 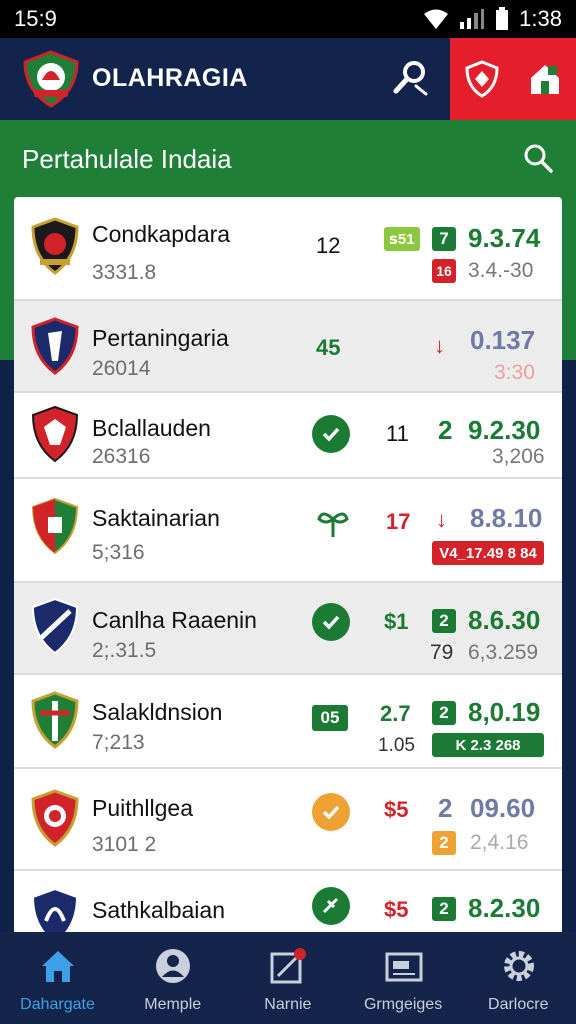 I want to click on odds-value: 9.2.30, so click(x=504, y=430).